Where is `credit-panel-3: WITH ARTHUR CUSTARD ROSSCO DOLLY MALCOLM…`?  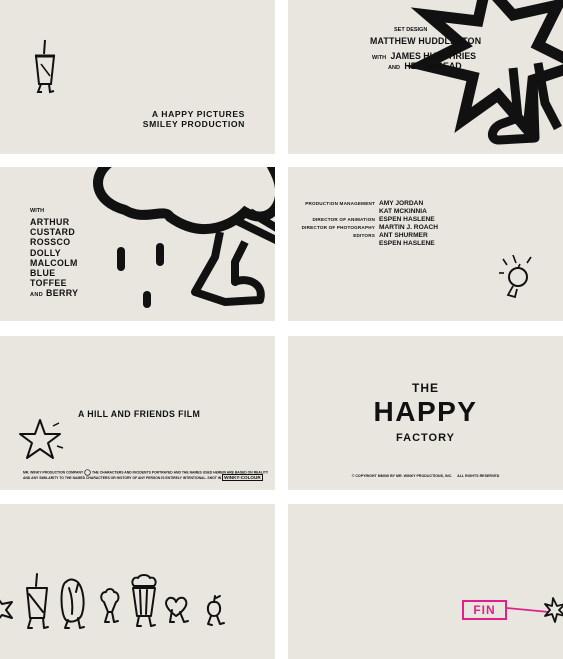
credit-panel-3: WITH ARTHUR CUSTARD ROSSCO DOLLY MALCOLM… is located at coordinates (137, 244).